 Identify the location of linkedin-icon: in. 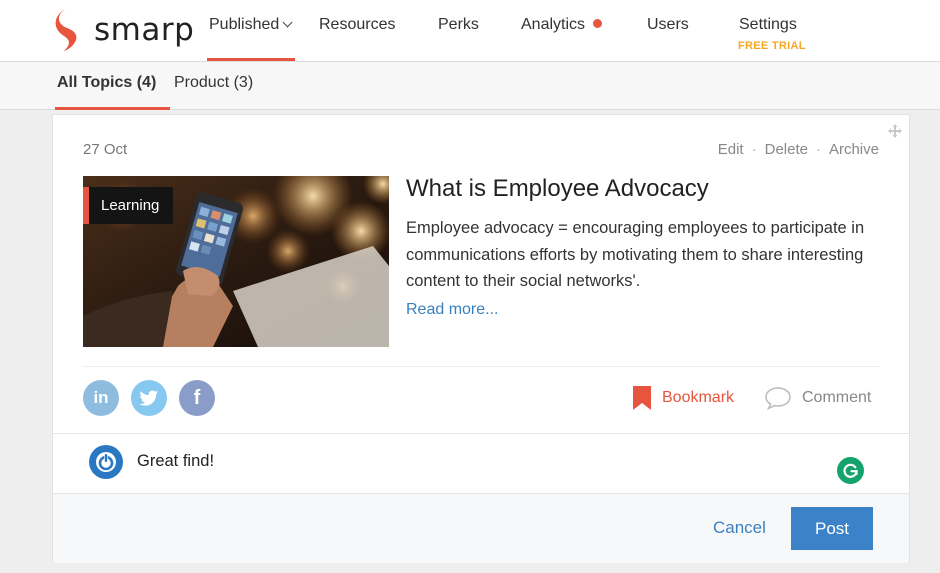
(101, 397).